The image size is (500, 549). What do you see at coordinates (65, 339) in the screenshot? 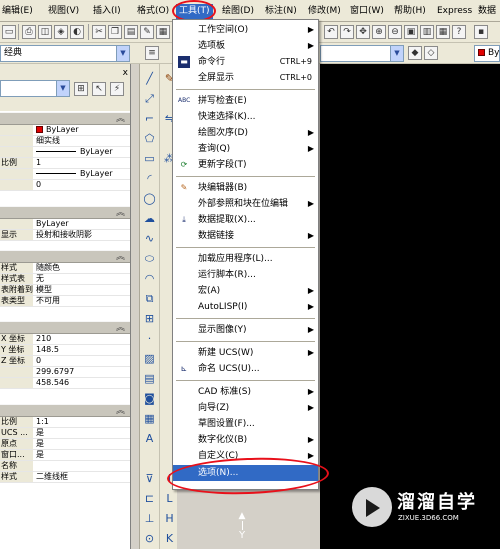
I see `property-row: X 坐标 210` at bounding box center [65, 339].